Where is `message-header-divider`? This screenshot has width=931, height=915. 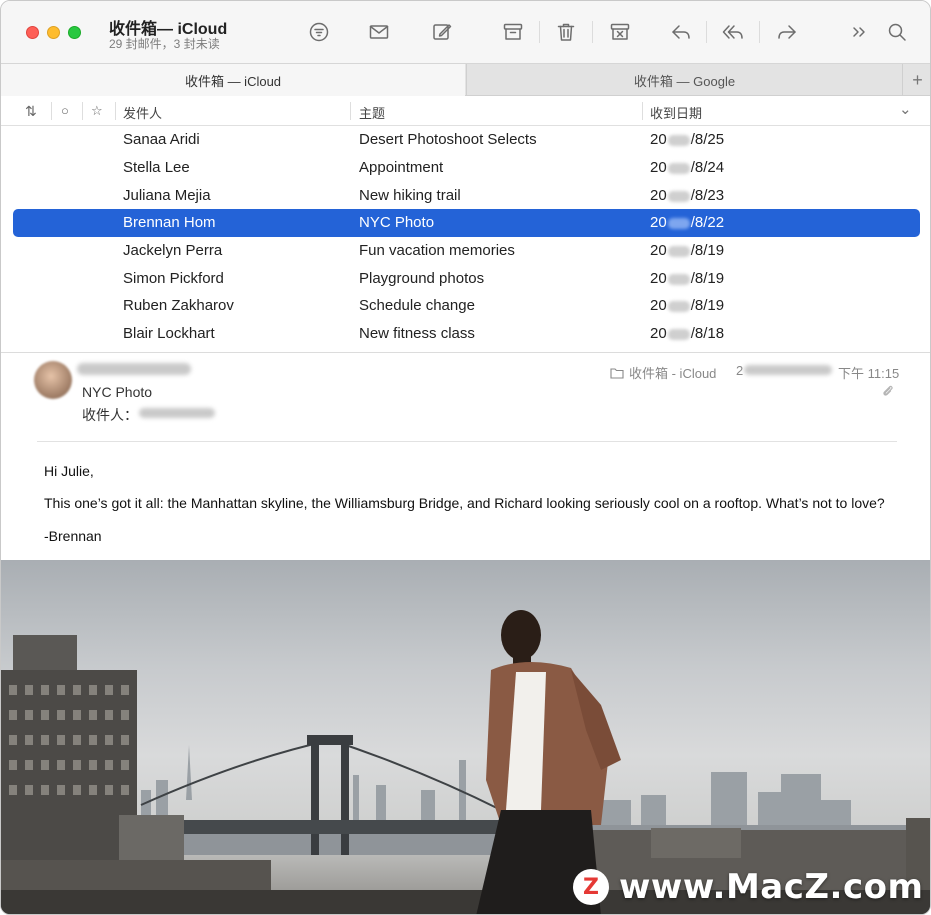
message-header-divider is located at coordinates (467, 441).